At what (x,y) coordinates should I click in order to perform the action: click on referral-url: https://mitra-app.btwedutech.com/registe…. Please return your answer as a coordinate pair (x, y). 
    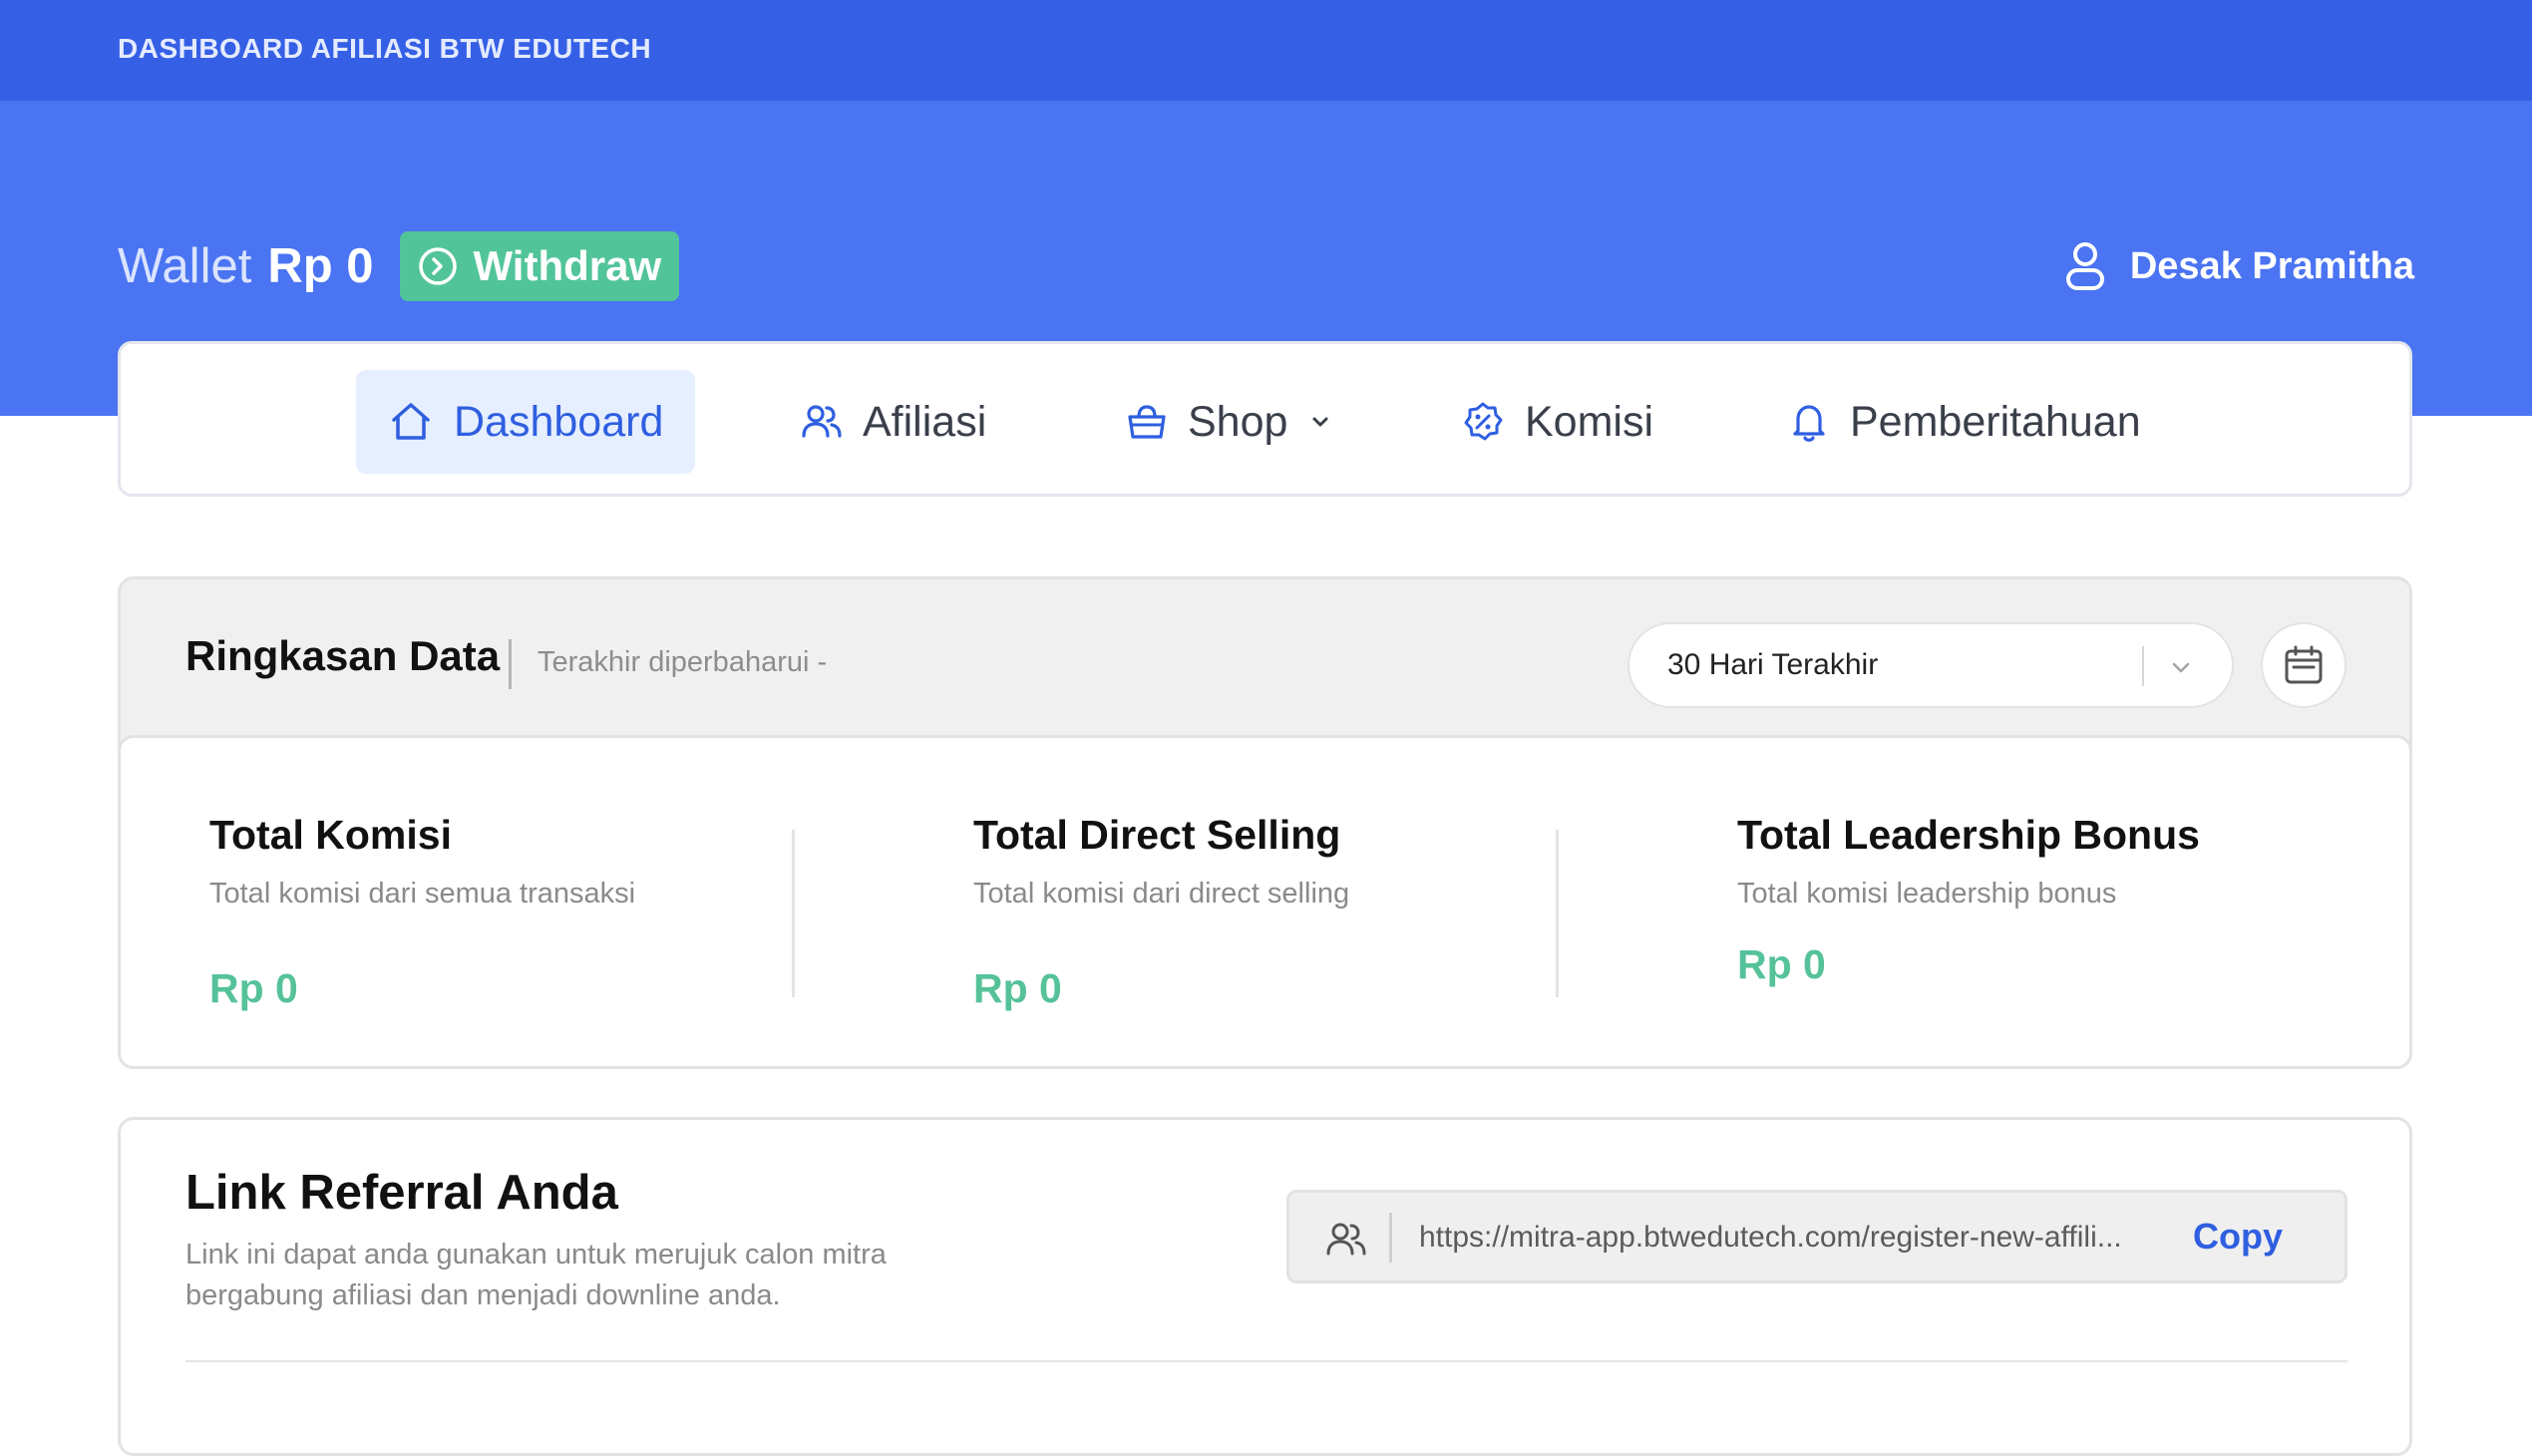
    Looking at the image, I should click on (1771, 1238).